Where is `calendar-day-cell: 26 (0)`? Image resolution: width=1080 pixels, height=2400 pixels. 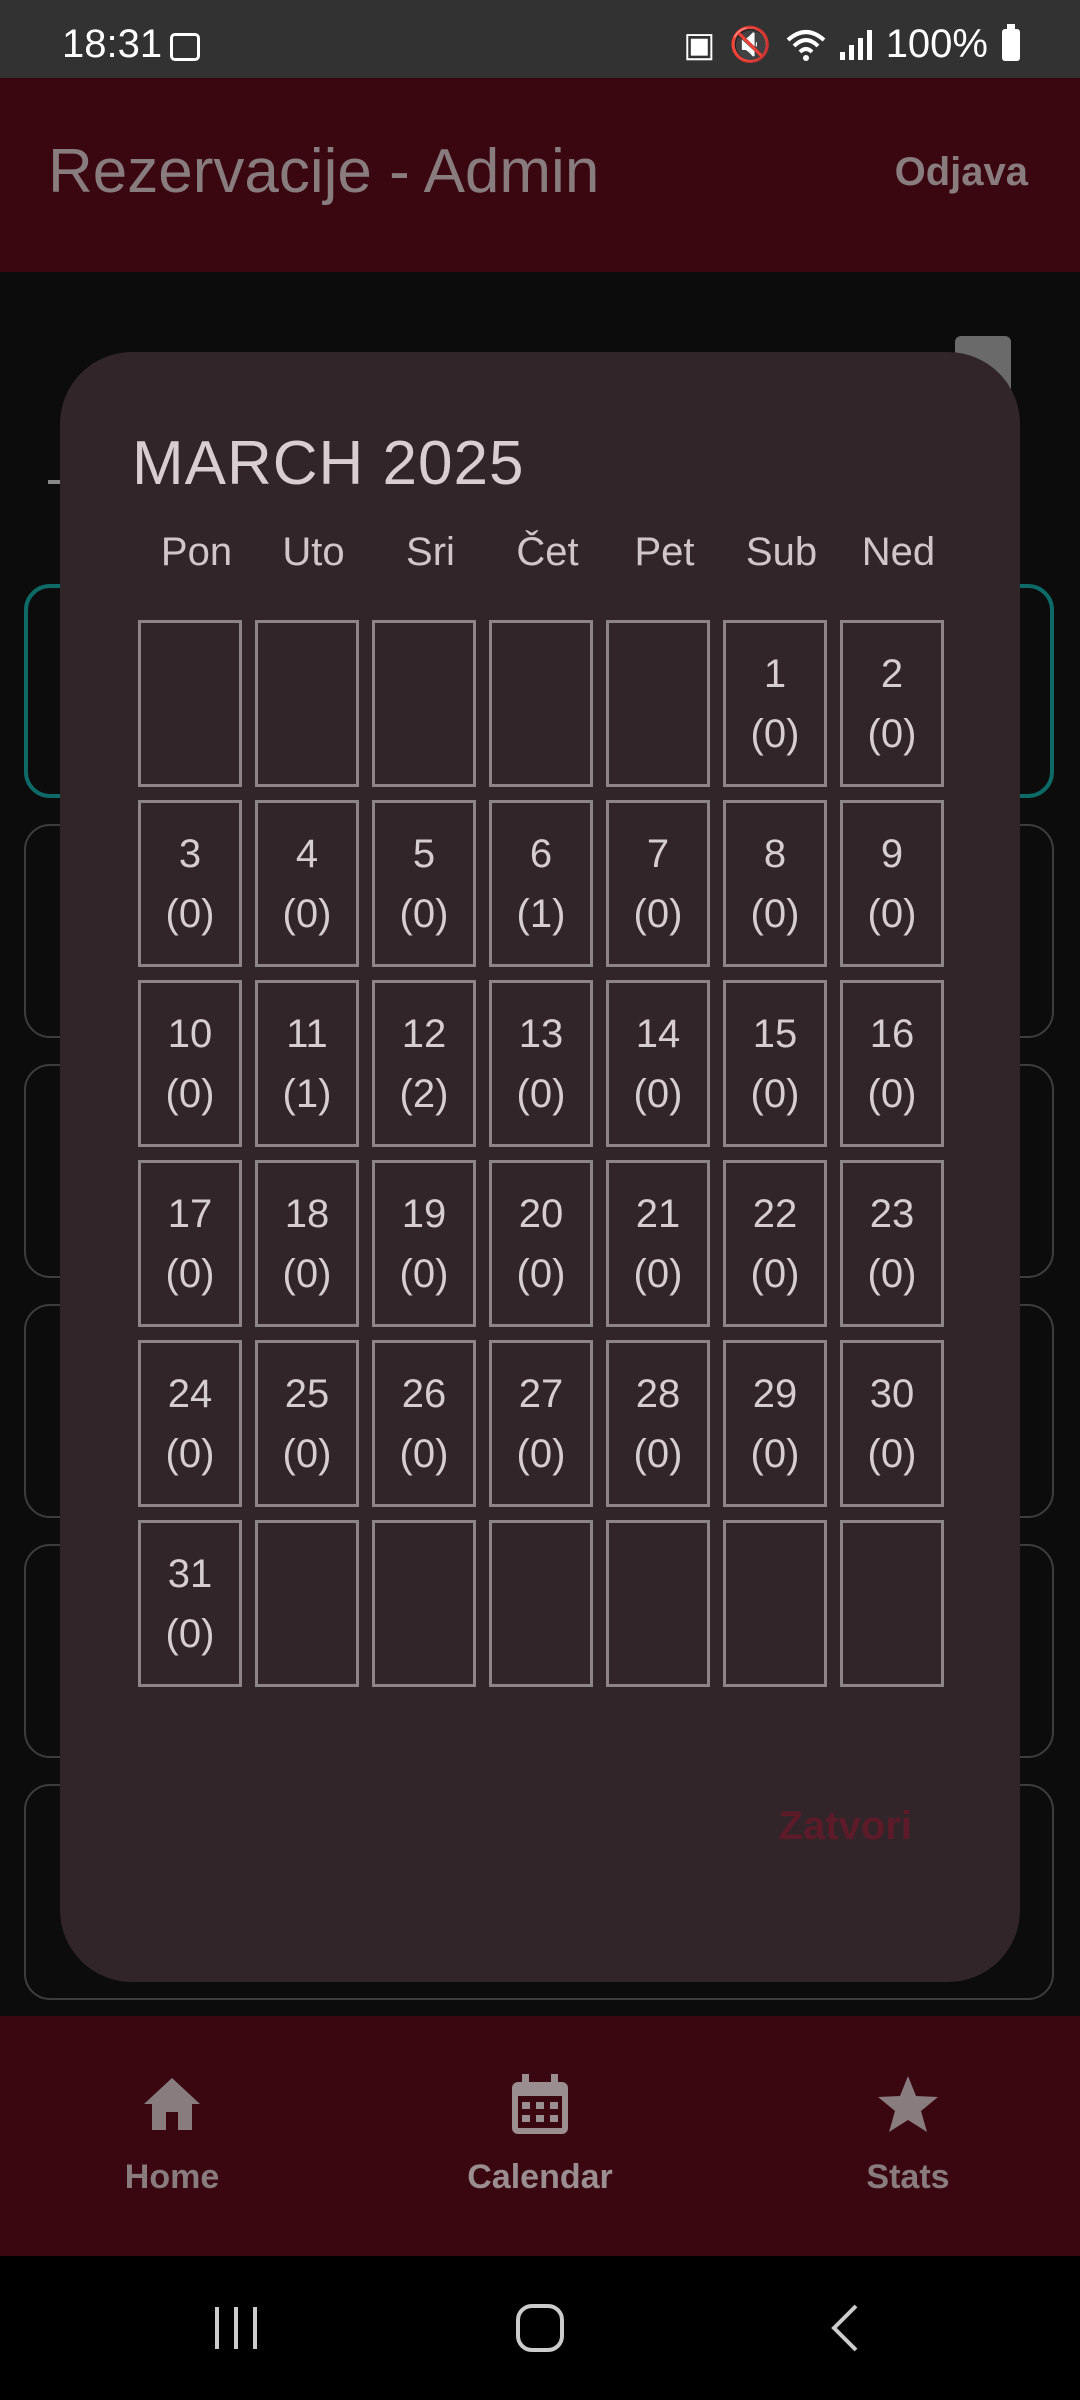
calendar-day-cell: 26 (0) is located at coordinates (424, 1423).